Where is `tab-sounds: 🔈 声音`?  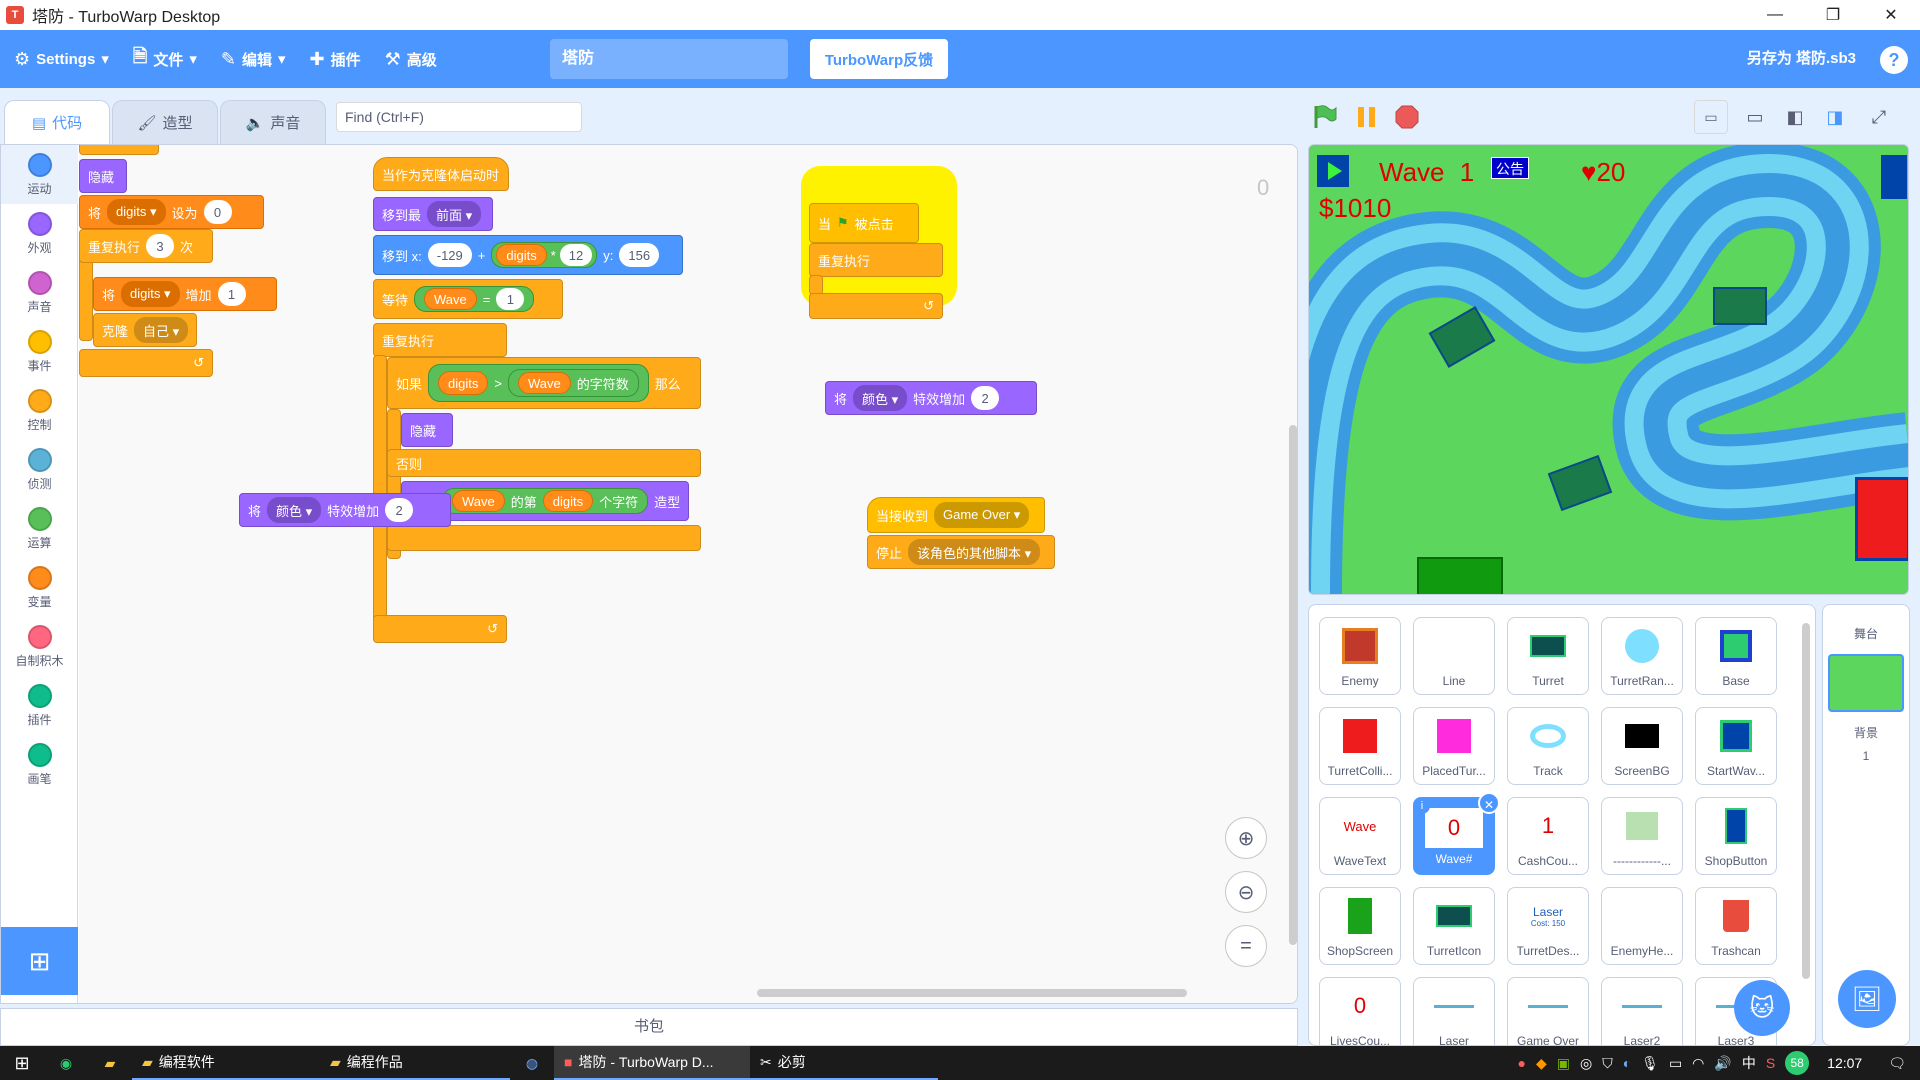 tab-sounds: 🔈 声音 is located at coordinates (273, 122).